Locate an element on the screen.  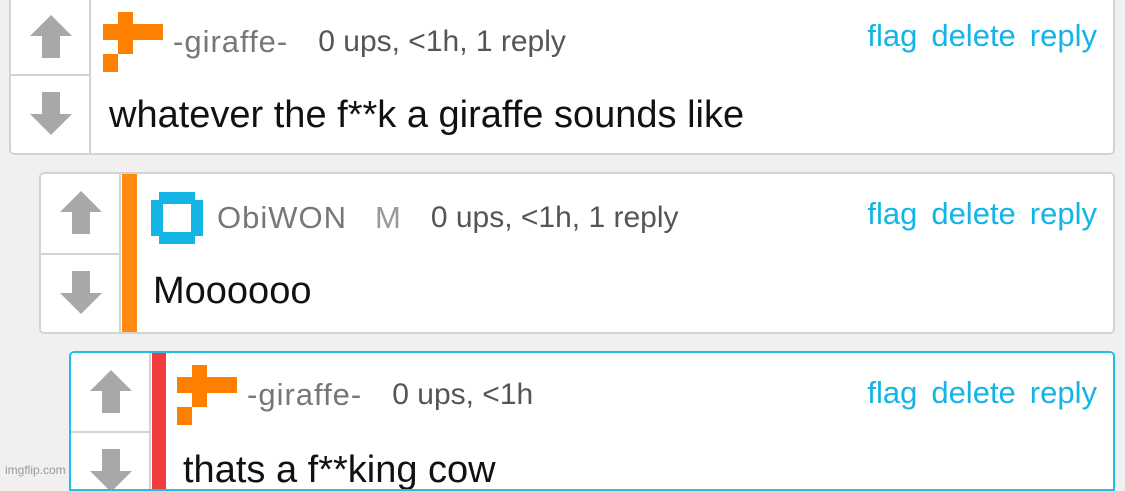
cyan-ring-avatar-icon is located at coordinates (177, 218).